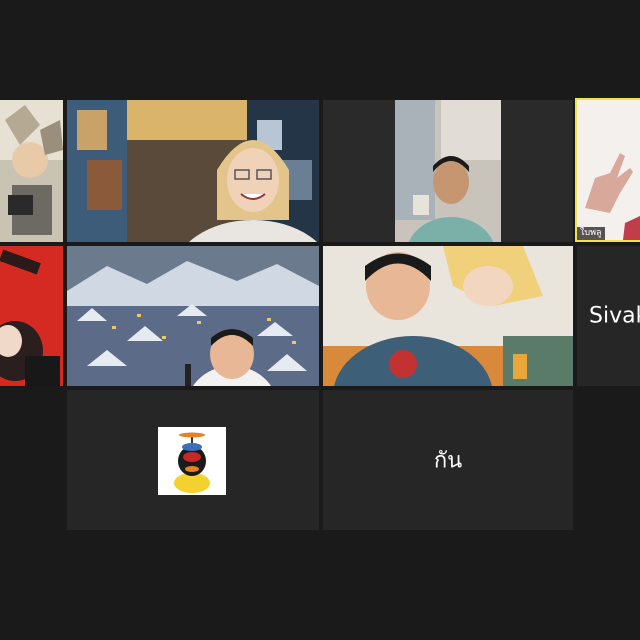 Image resolution: width=640 pixels, height=640 pixels. I want to click on anime-art-video-feed, so click(31, 171).